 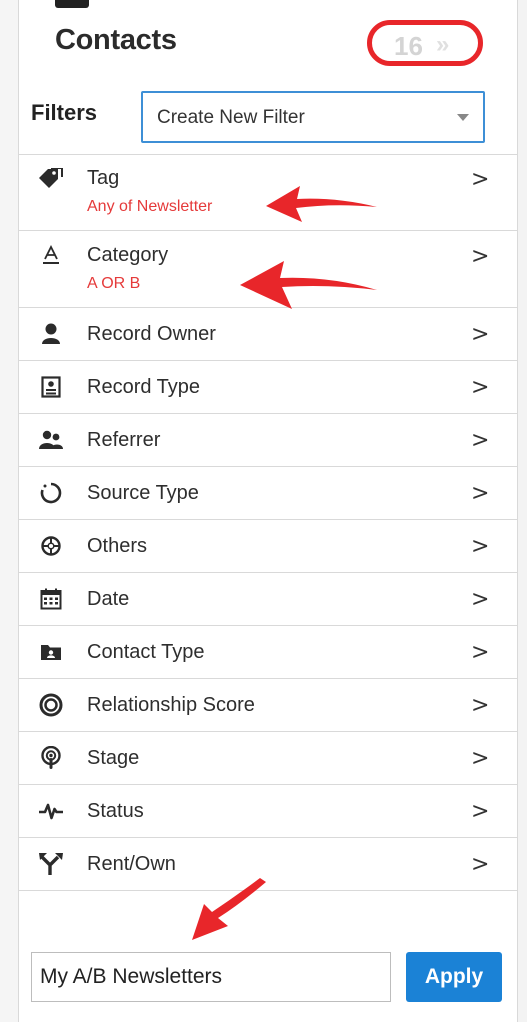 I want to click on left-background, so click(x=9, y=511).